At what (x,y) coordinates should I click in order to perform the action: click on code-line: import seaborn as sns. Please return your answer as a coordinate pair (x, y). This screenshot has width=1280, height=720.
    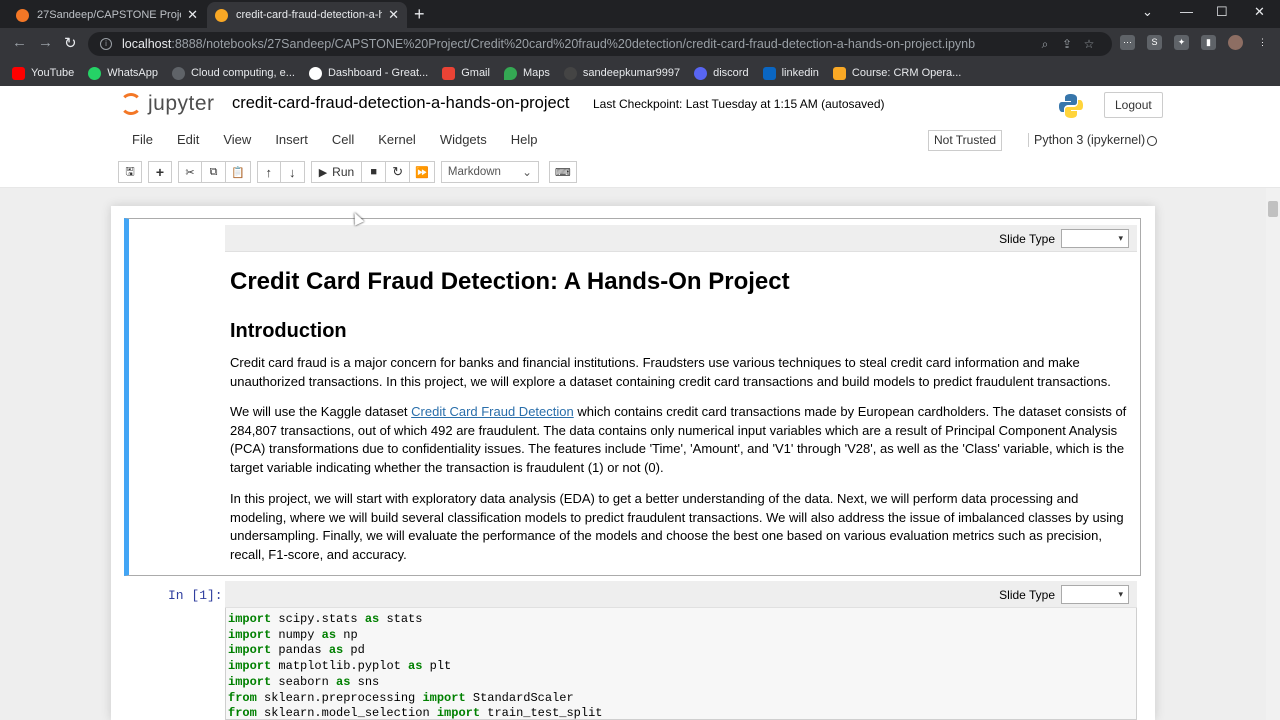
    Looking at the image, I should click on (304, 681).